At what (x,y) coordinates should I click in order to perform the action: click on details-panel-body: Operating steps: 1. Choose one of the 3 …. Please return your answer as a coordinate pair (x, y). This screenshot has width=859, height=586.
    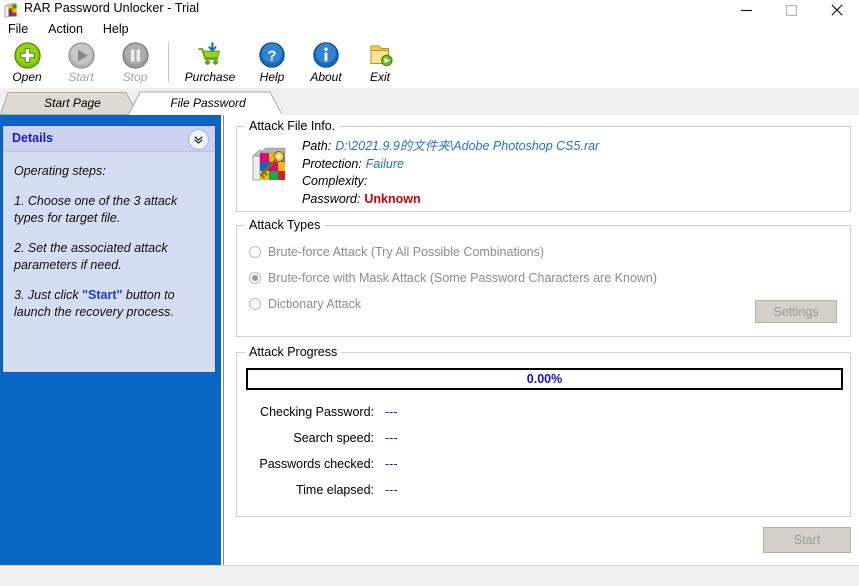
    Looking at the image, I should click on (109, 243).